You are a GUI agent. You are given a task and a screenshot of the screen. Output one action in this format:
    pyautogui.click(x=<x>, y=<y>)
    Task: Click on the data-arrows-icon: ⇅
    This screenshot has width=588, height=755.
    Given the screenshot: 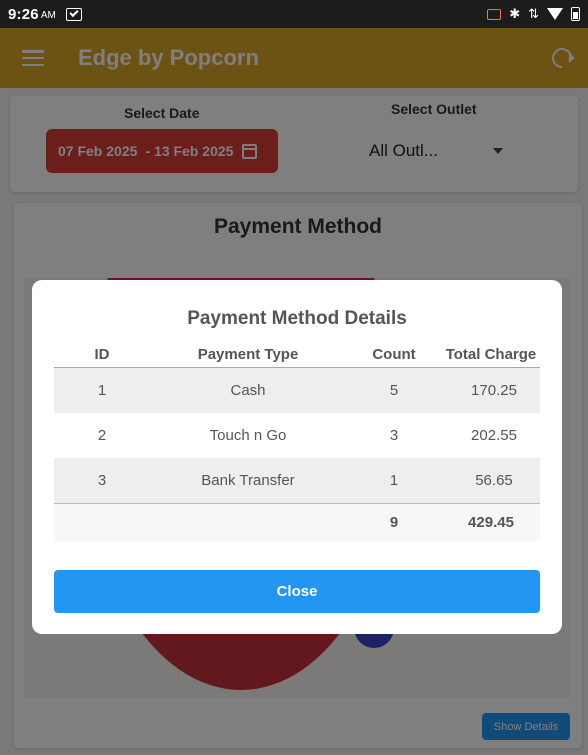 What is the action you would take?
    pyautogui.click(x=533, y=13)
    